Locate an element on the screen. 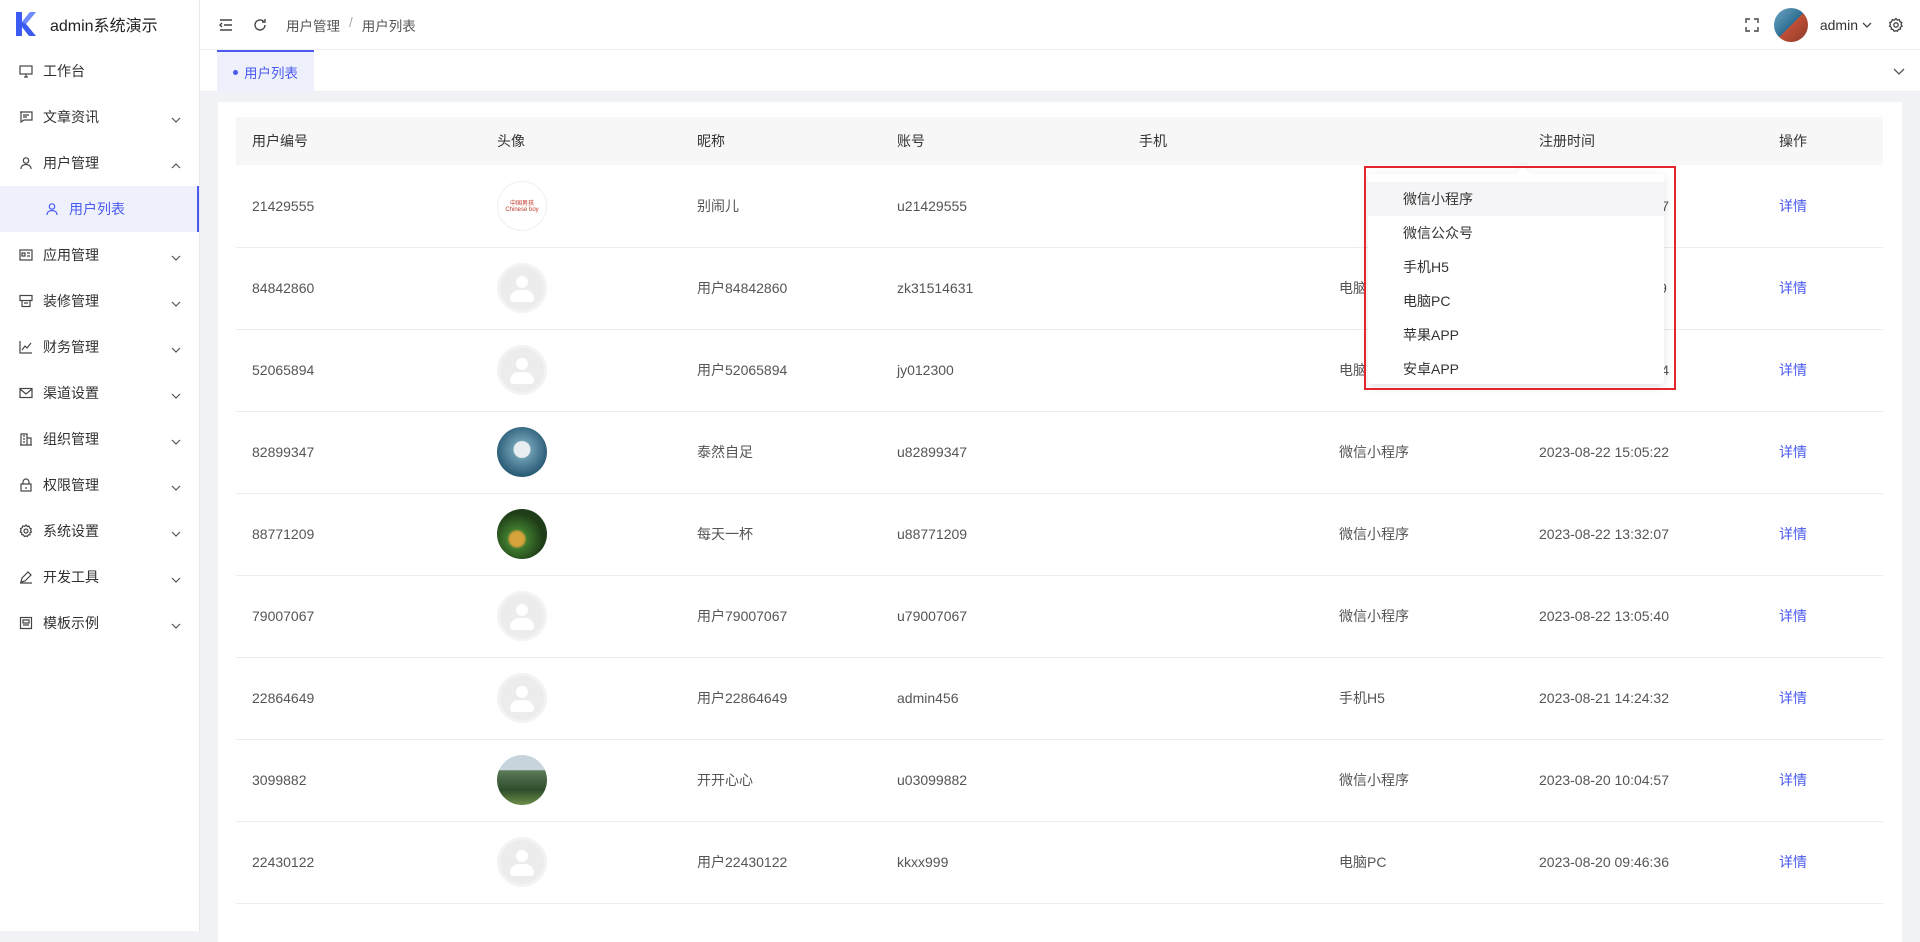 This screenshot has height=942, width=1920. register-time-cell: 2023-08-20 09:46:36 is located at coordinates (1643, 862).